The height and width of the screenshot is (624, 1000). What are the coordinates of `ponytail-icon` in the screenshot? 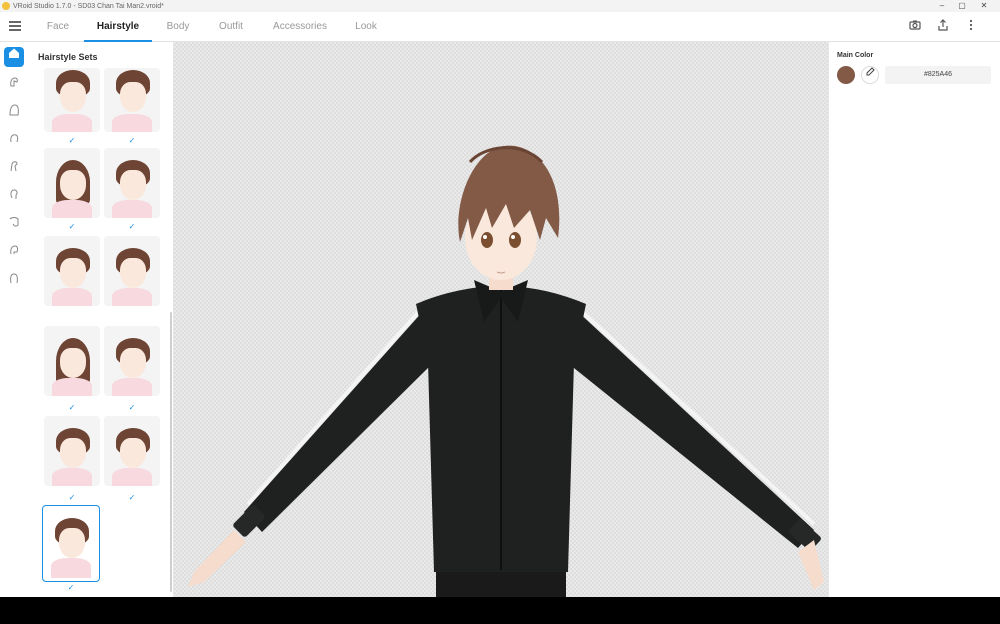 It's located at (14, 198).